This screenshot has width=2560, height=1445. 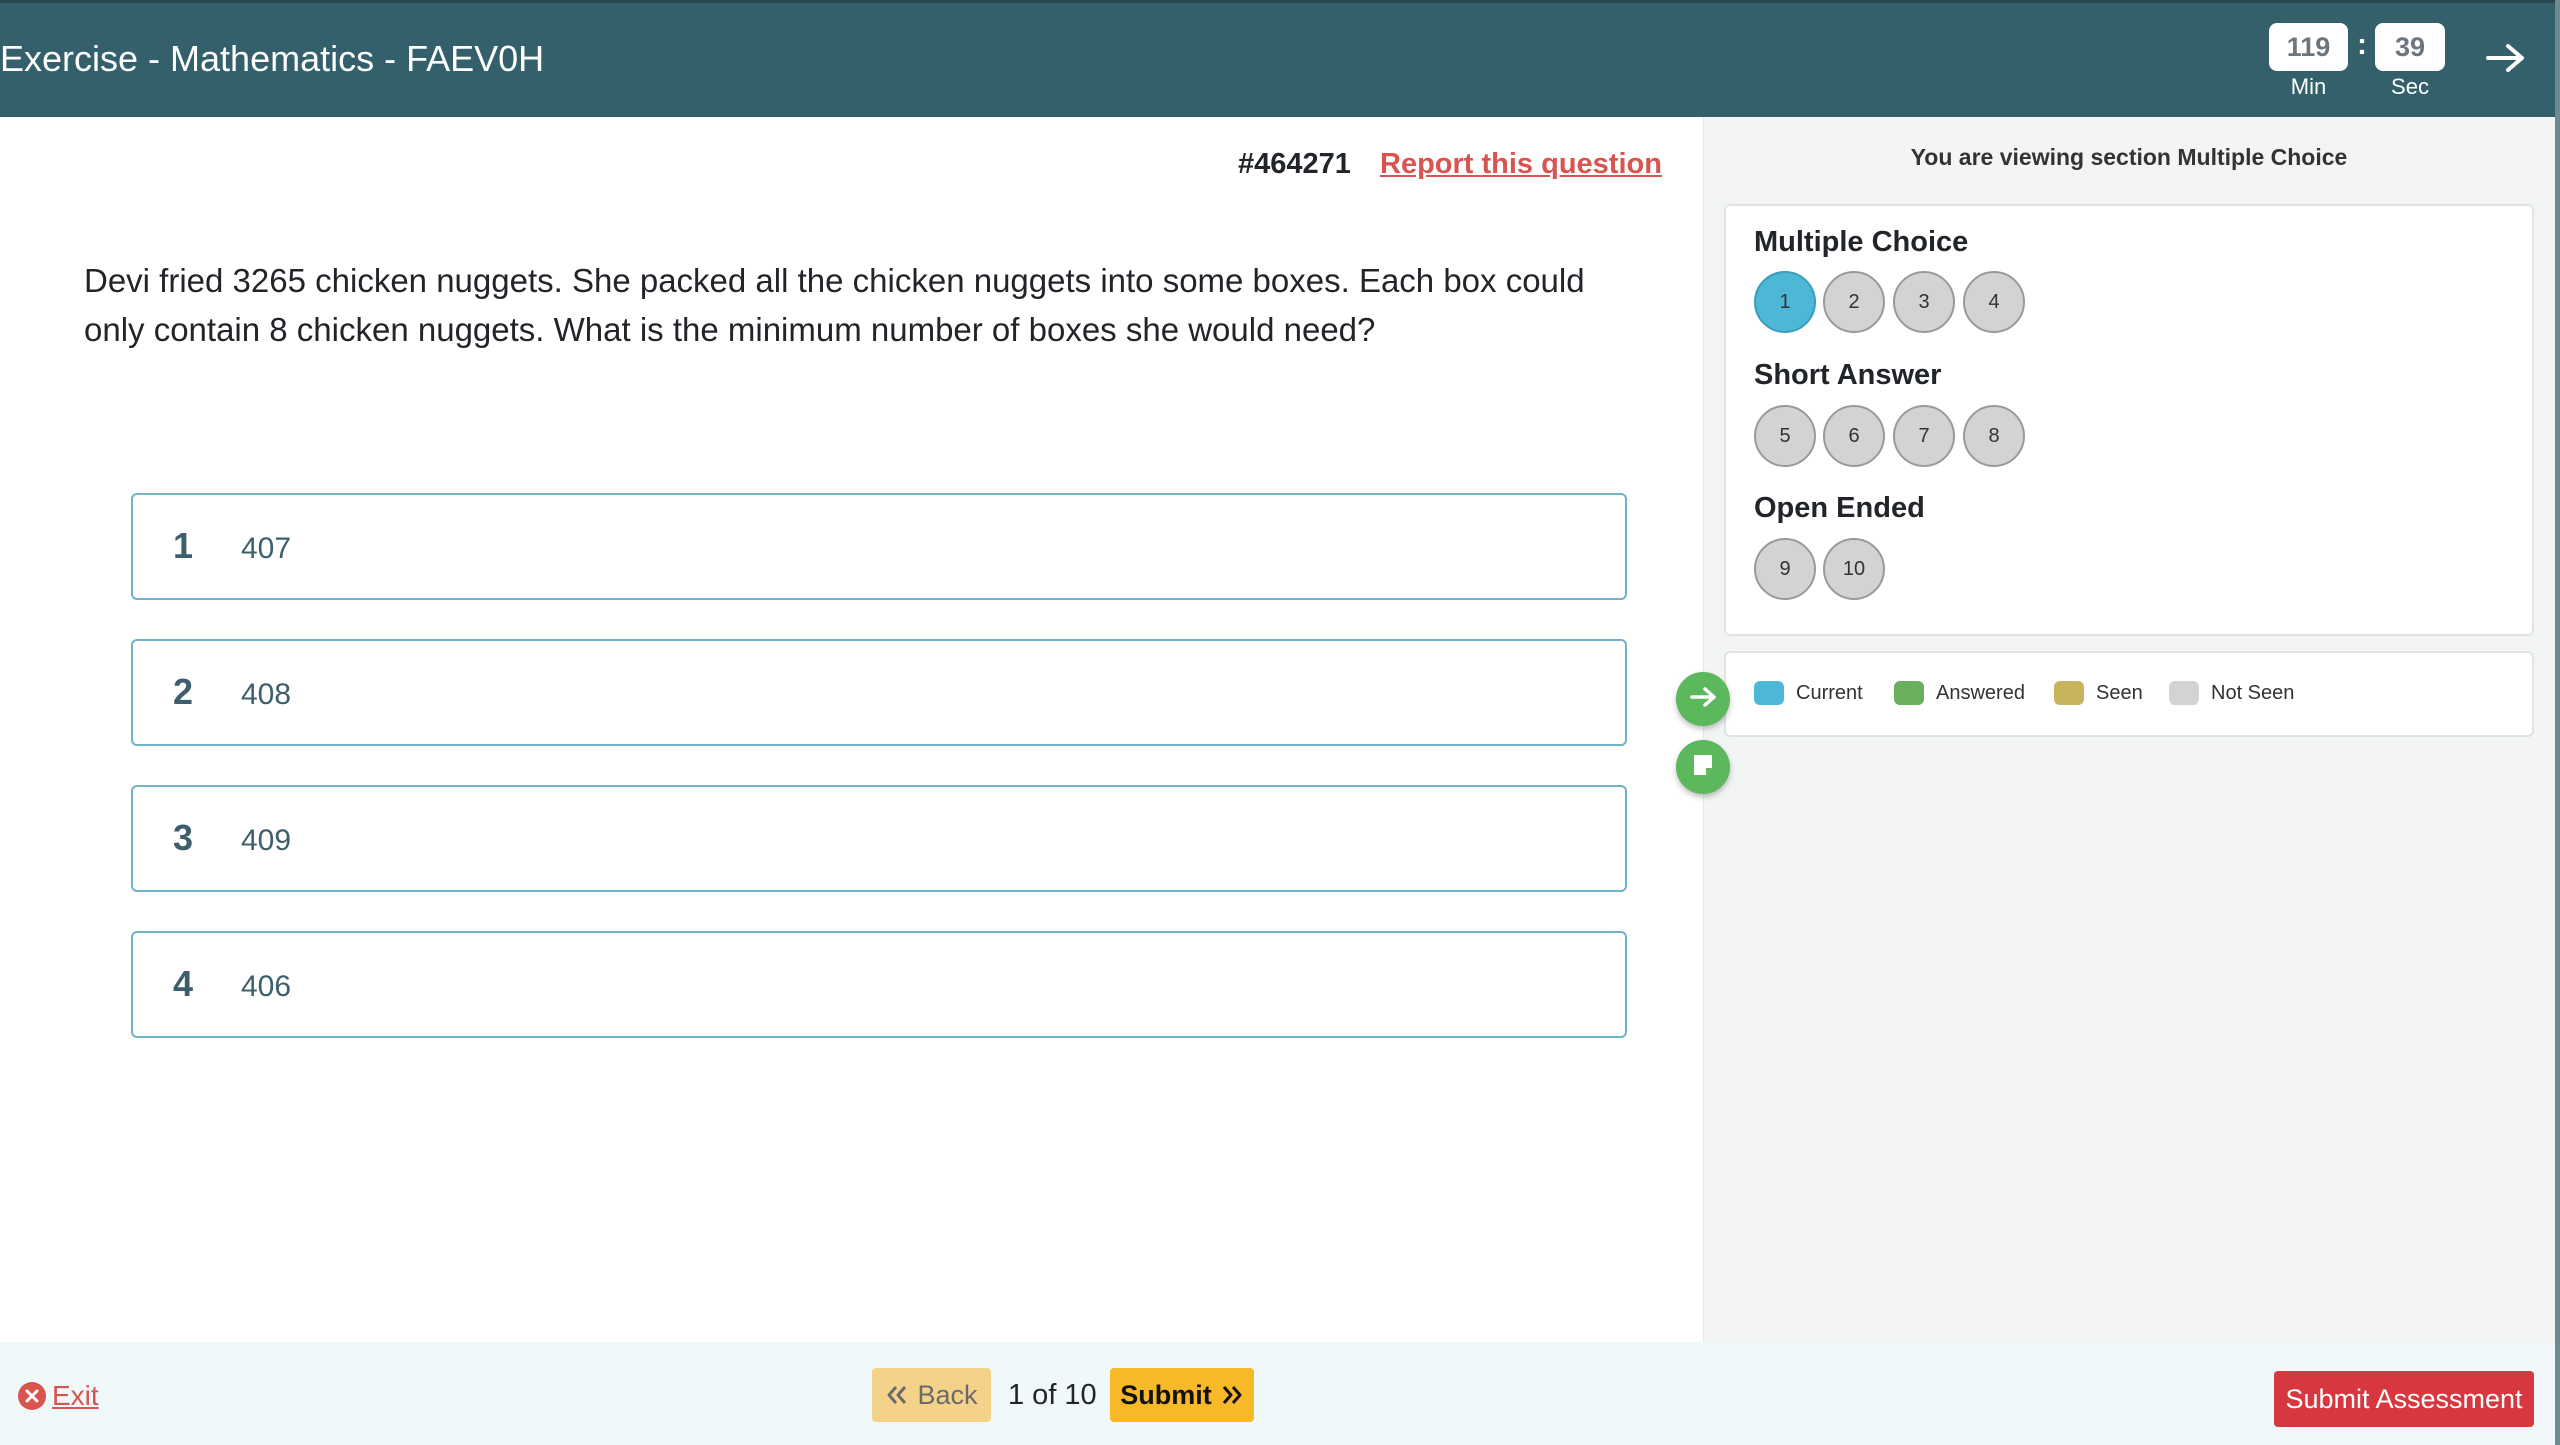 What do you see at coordinates (879, 692) in the screenshot?
I see `answer-option-2: 2 408` at bounding box center [879, 692].